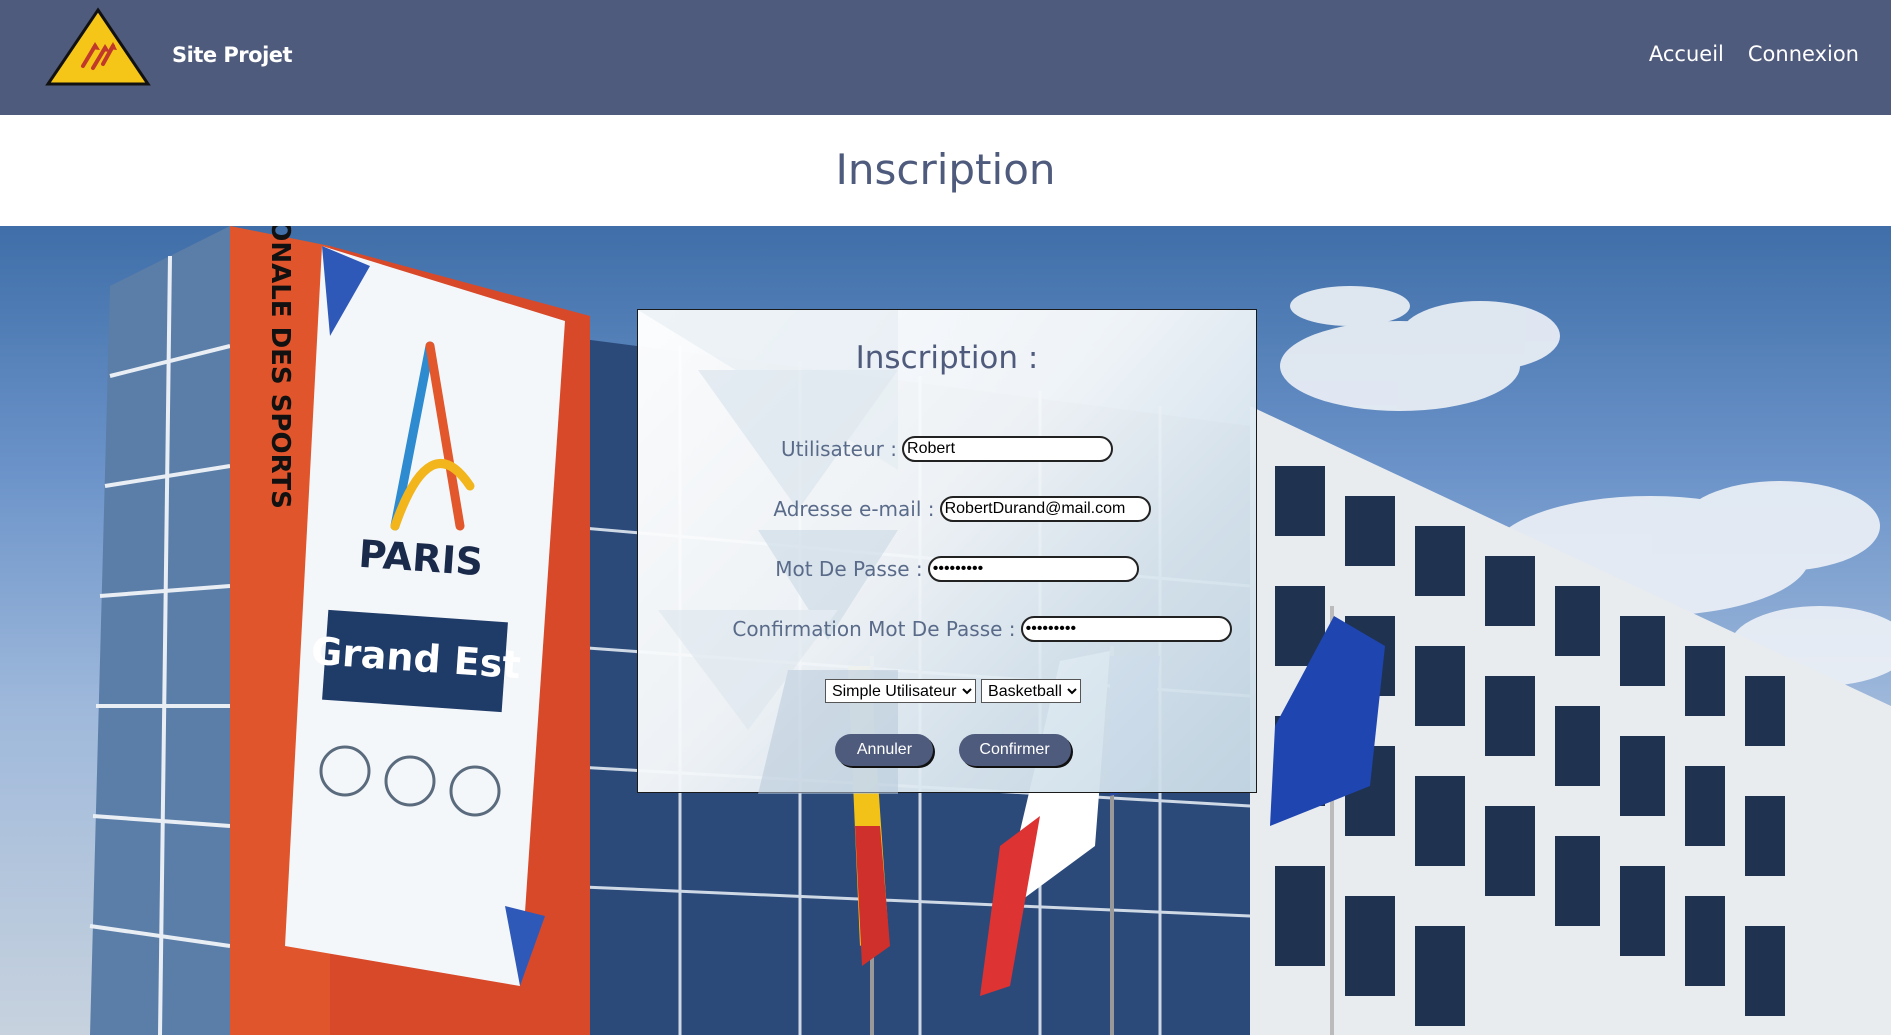  Describe the element at coordinates (1031, 691) in the screenshot. I see `sport-select: Basketball` at that location.